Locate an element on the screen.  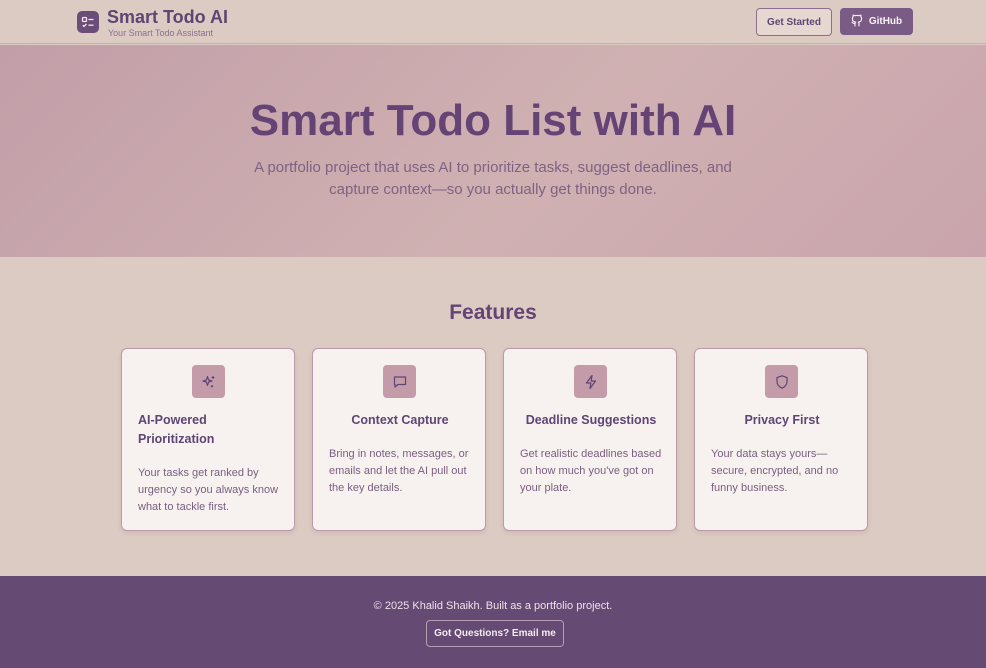
github-button: GitHub is located at coordinates (876, 21).